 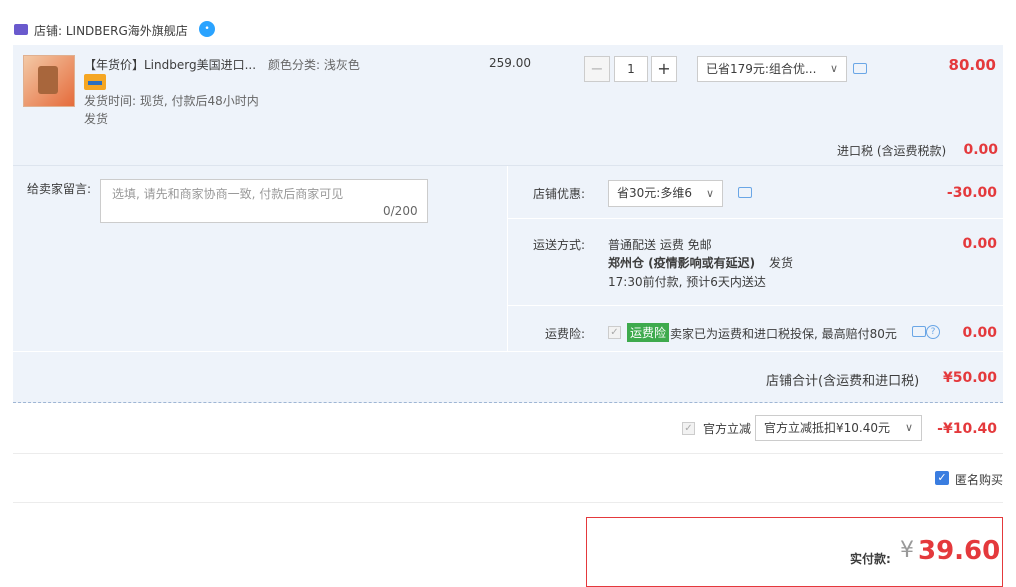 I want to click on shop-discount-amount: -30.00, so click(x=971, y=193).